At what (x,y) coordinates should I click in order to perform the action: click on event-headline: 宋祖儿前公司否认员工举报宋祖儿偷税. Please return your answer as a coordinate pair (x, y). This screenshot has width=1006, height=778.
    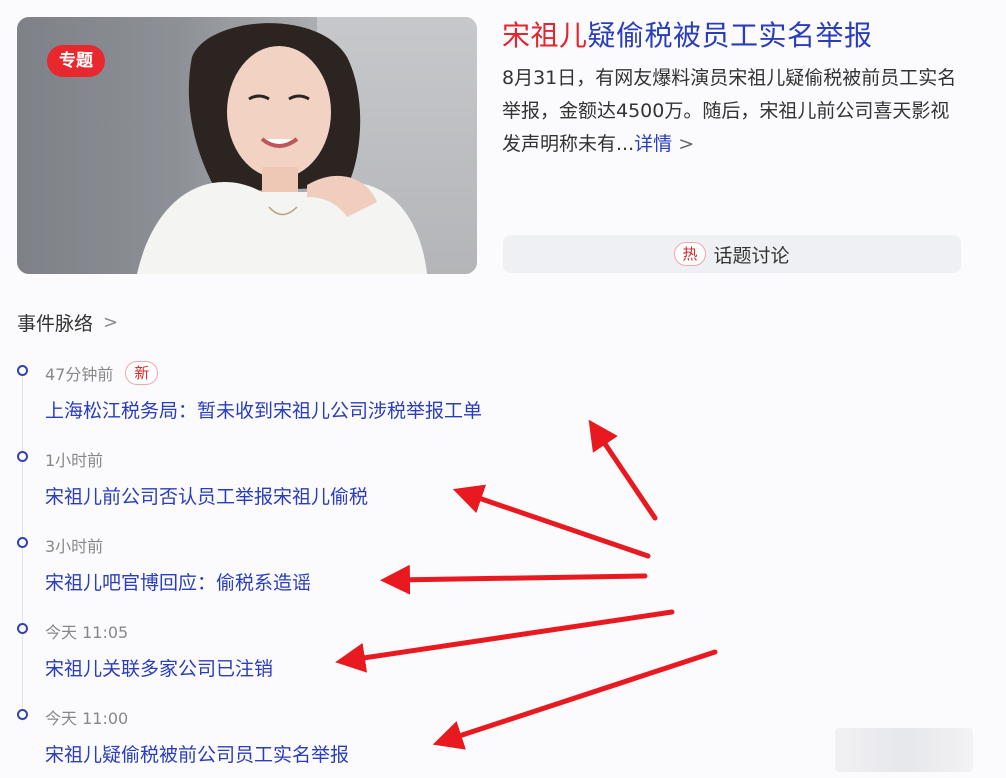
    Looking at the image, I should click on (206, 495).